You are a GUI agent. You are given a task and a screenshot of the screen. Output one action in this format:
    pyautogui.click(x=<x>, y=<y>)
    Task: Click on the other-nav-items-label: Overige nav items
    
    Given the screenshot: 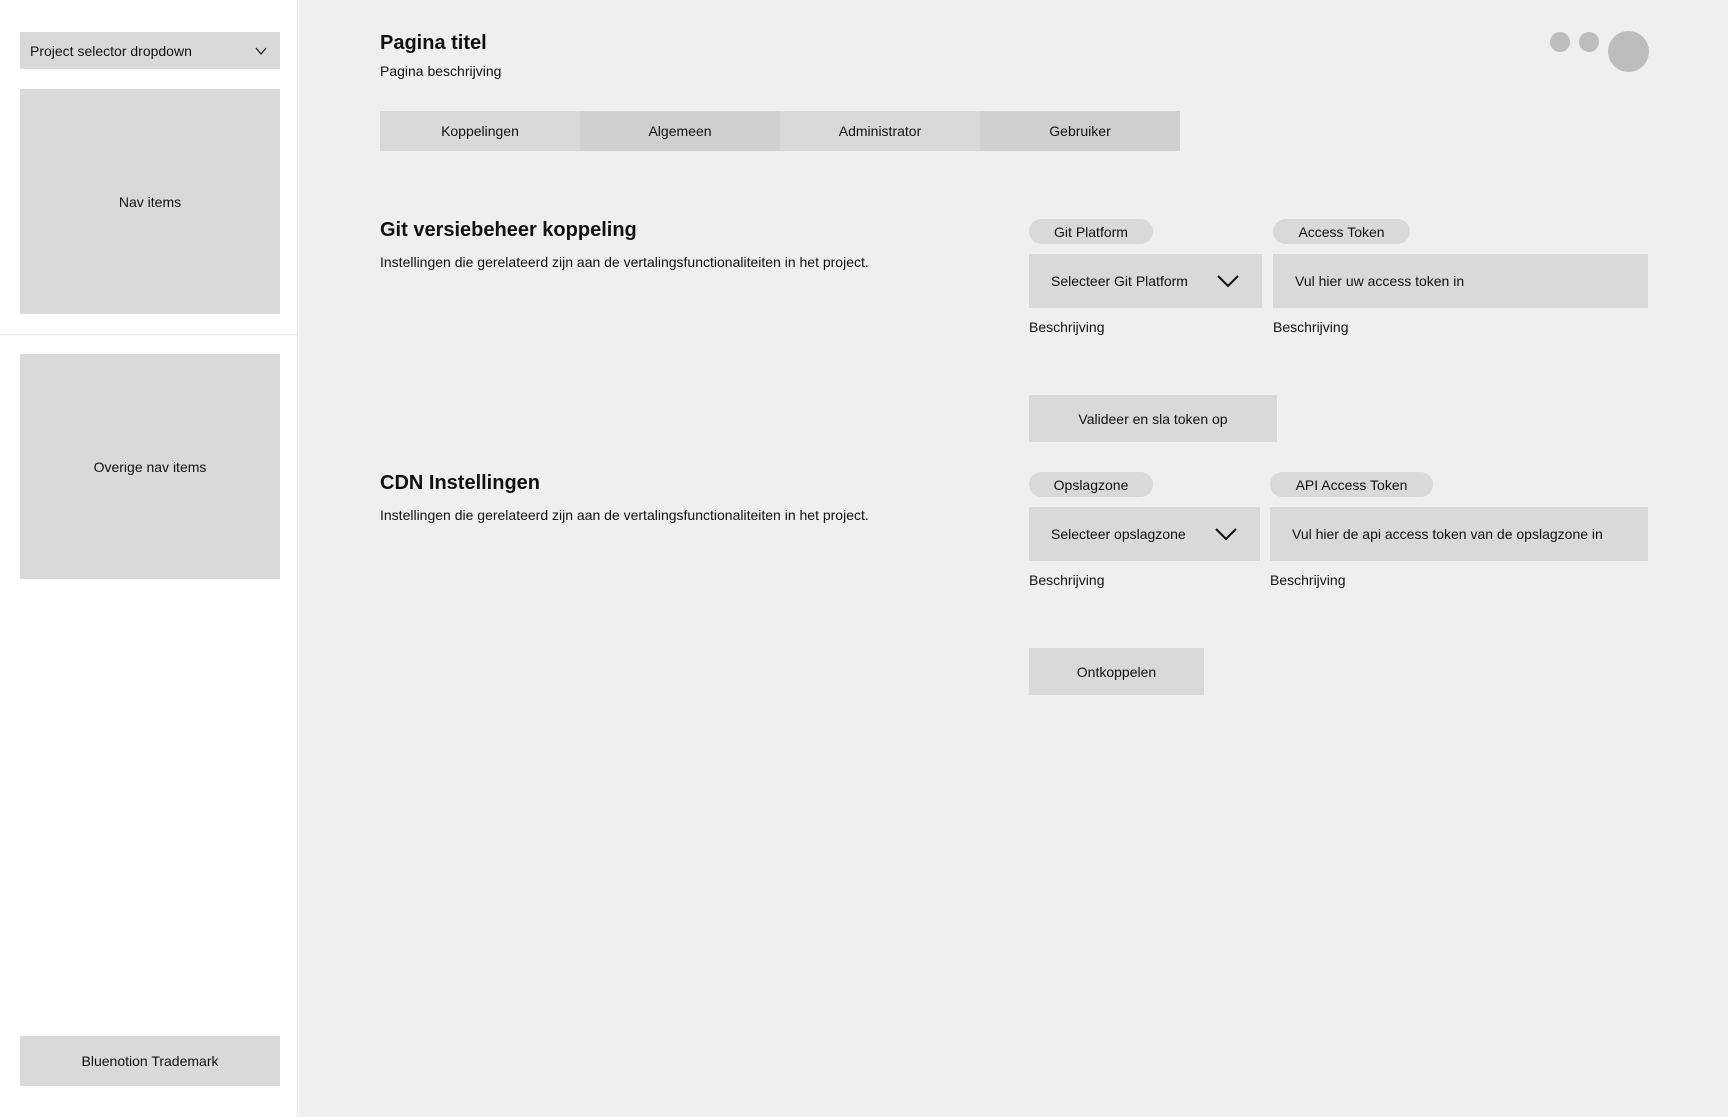 What is the action you would take?
    pyautogui.click(x=150, y=466)
    